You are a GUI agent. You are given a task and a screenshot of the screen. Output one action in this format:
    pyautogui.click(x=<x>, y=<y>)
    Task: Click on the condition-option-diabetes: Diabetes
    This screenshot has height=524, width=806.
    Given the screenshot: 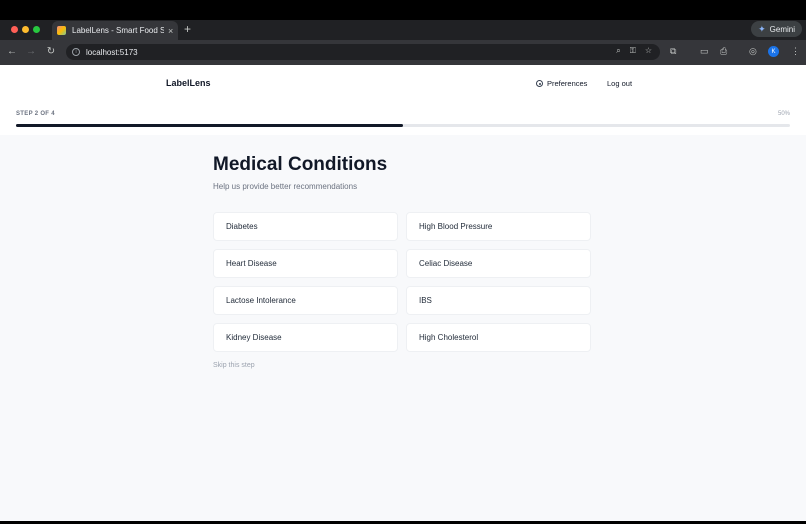 What is the action you would take?
    pyautogui.click(x=305, y=226)
    